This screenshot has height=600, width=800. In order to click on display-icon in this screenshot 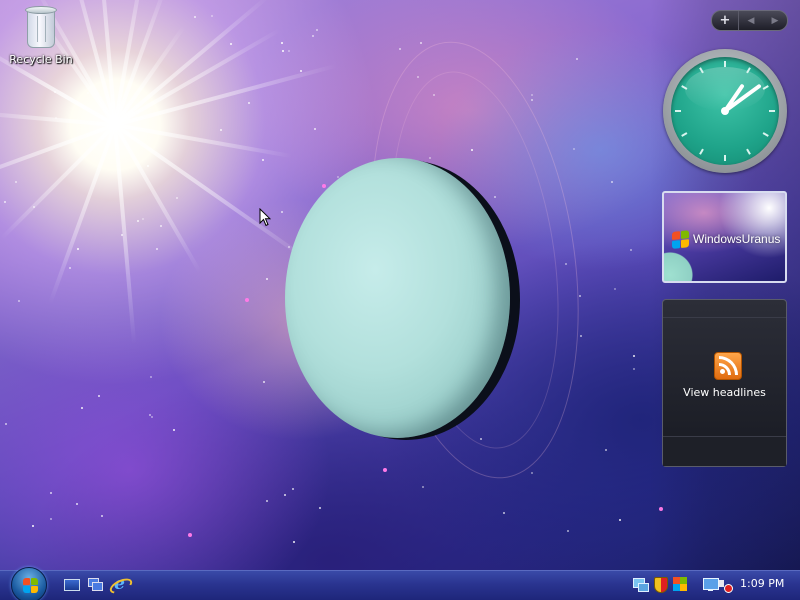, I will do `click(710, 584)`.